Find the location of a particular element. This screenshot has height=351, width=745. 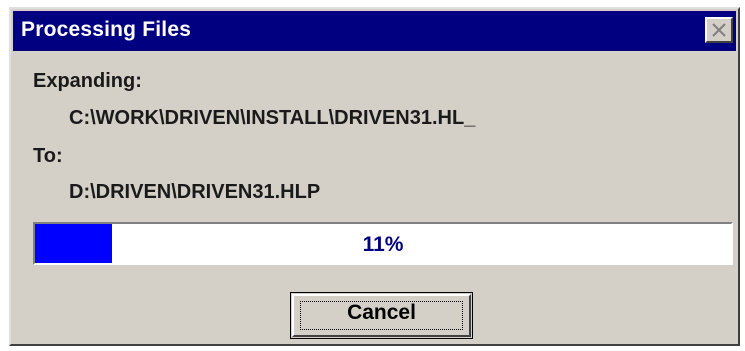

title-bar: Processing Files is located at coordinates (374, 31).